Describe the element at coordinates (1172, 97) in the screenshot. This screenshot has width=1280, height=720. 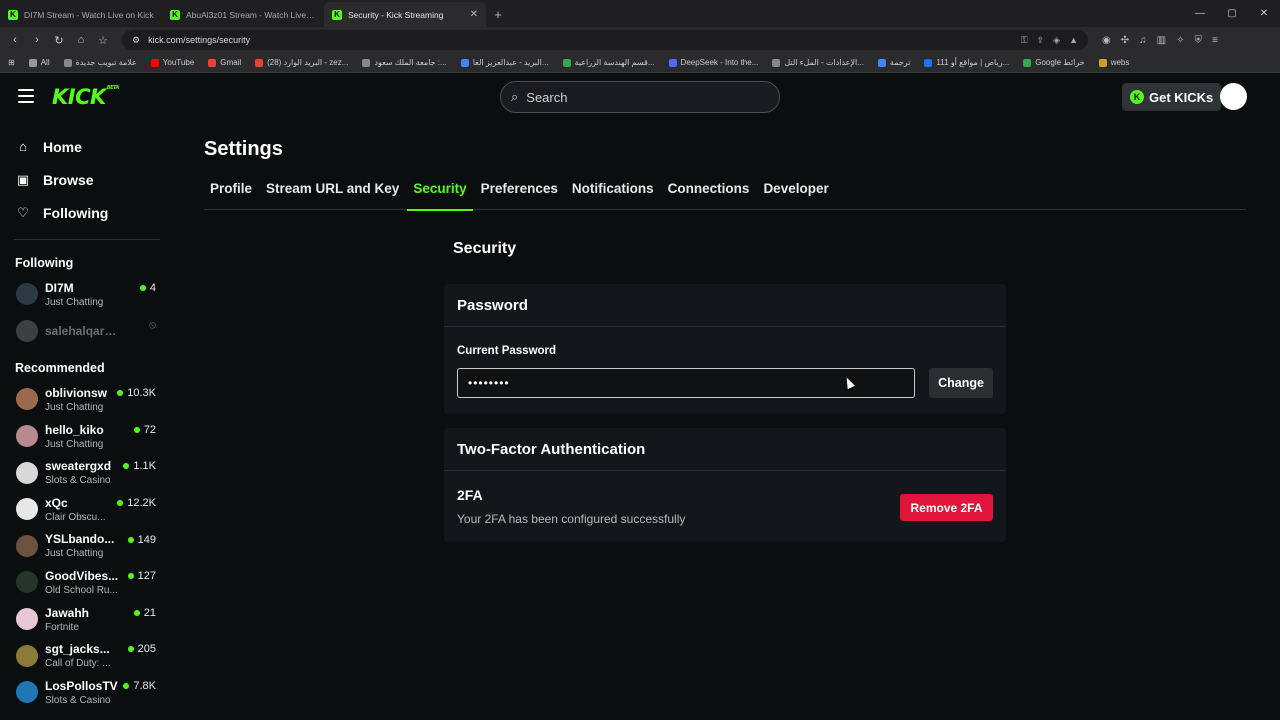
I see `get-kicks-button: K Get KICKs` at that location.